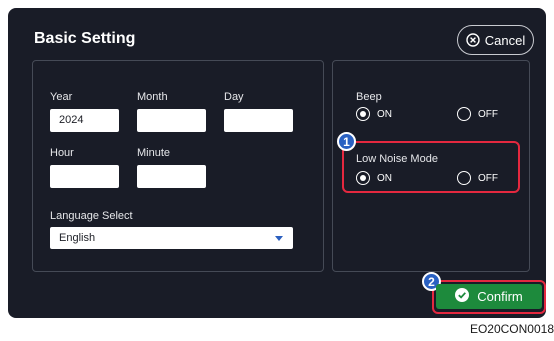 The width and height of the screenshot is (554, 341). What do you see at coordinates (369, 97) in the screenshot?
I see `beep-label: Beep` at bounding box center [369, 97].